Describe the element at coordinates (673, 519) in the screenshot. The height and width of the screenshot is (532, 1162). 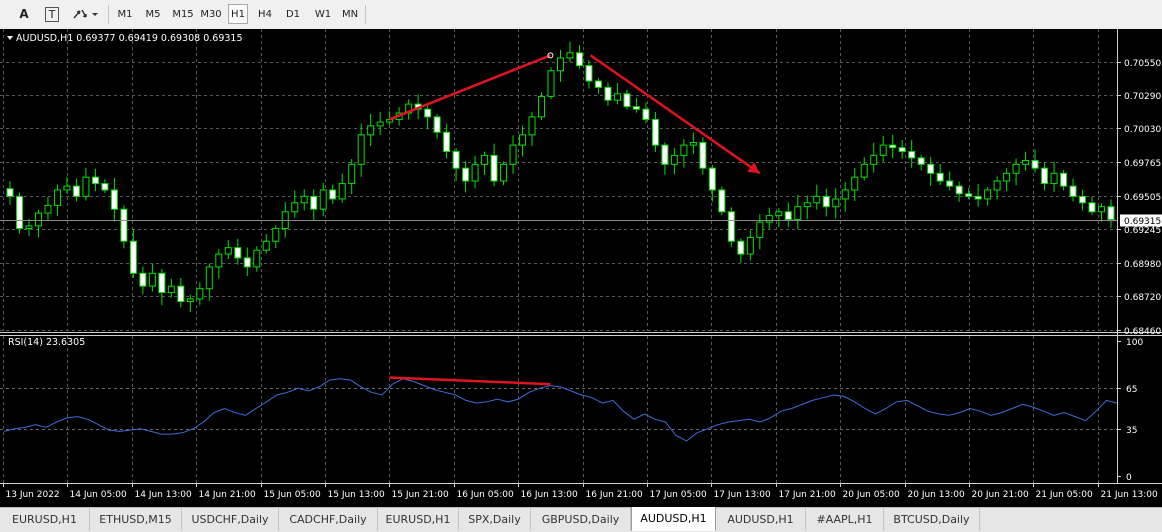
I see `chart-tab-7: AUDUSD,H1` at that location.